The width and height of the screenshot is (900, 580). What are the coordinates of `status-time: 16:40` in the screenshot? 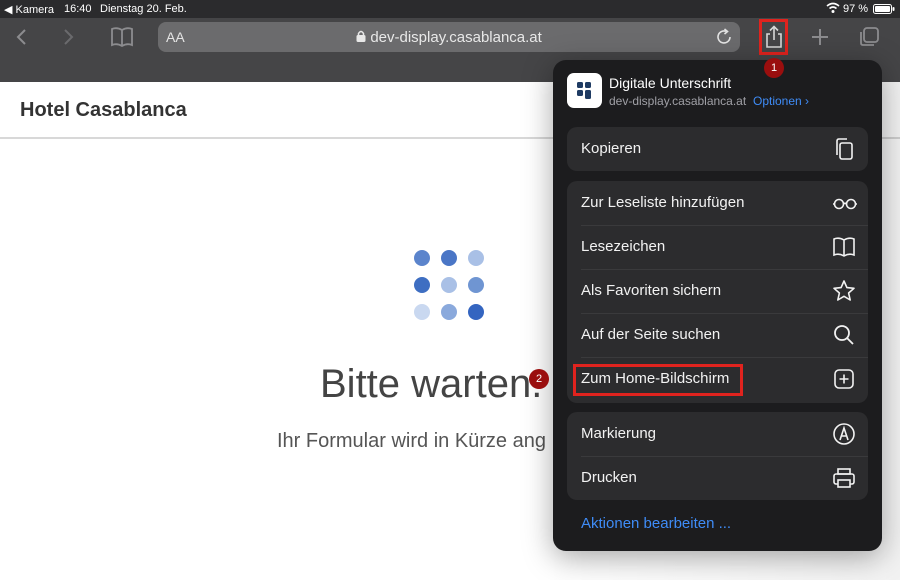 It's located at (78, 9).